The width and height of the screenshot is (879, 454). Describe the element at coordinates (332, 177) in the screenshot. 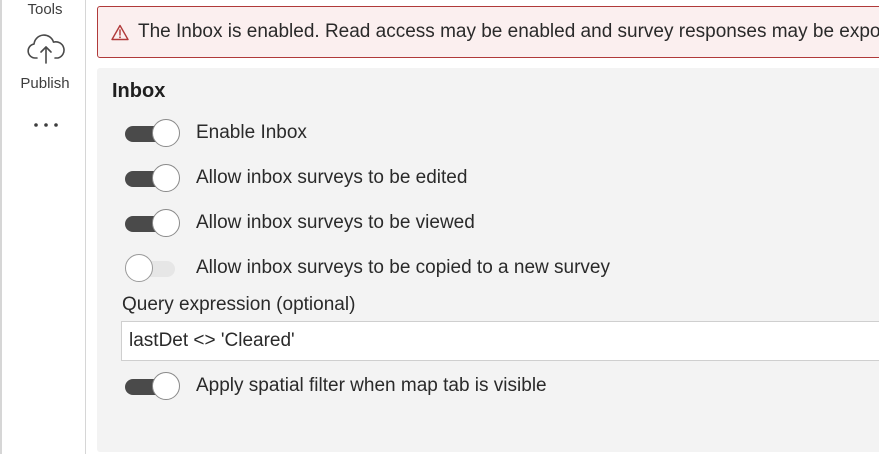

I see `toggle-label: Allow inbox surveys to be edited` at that location.